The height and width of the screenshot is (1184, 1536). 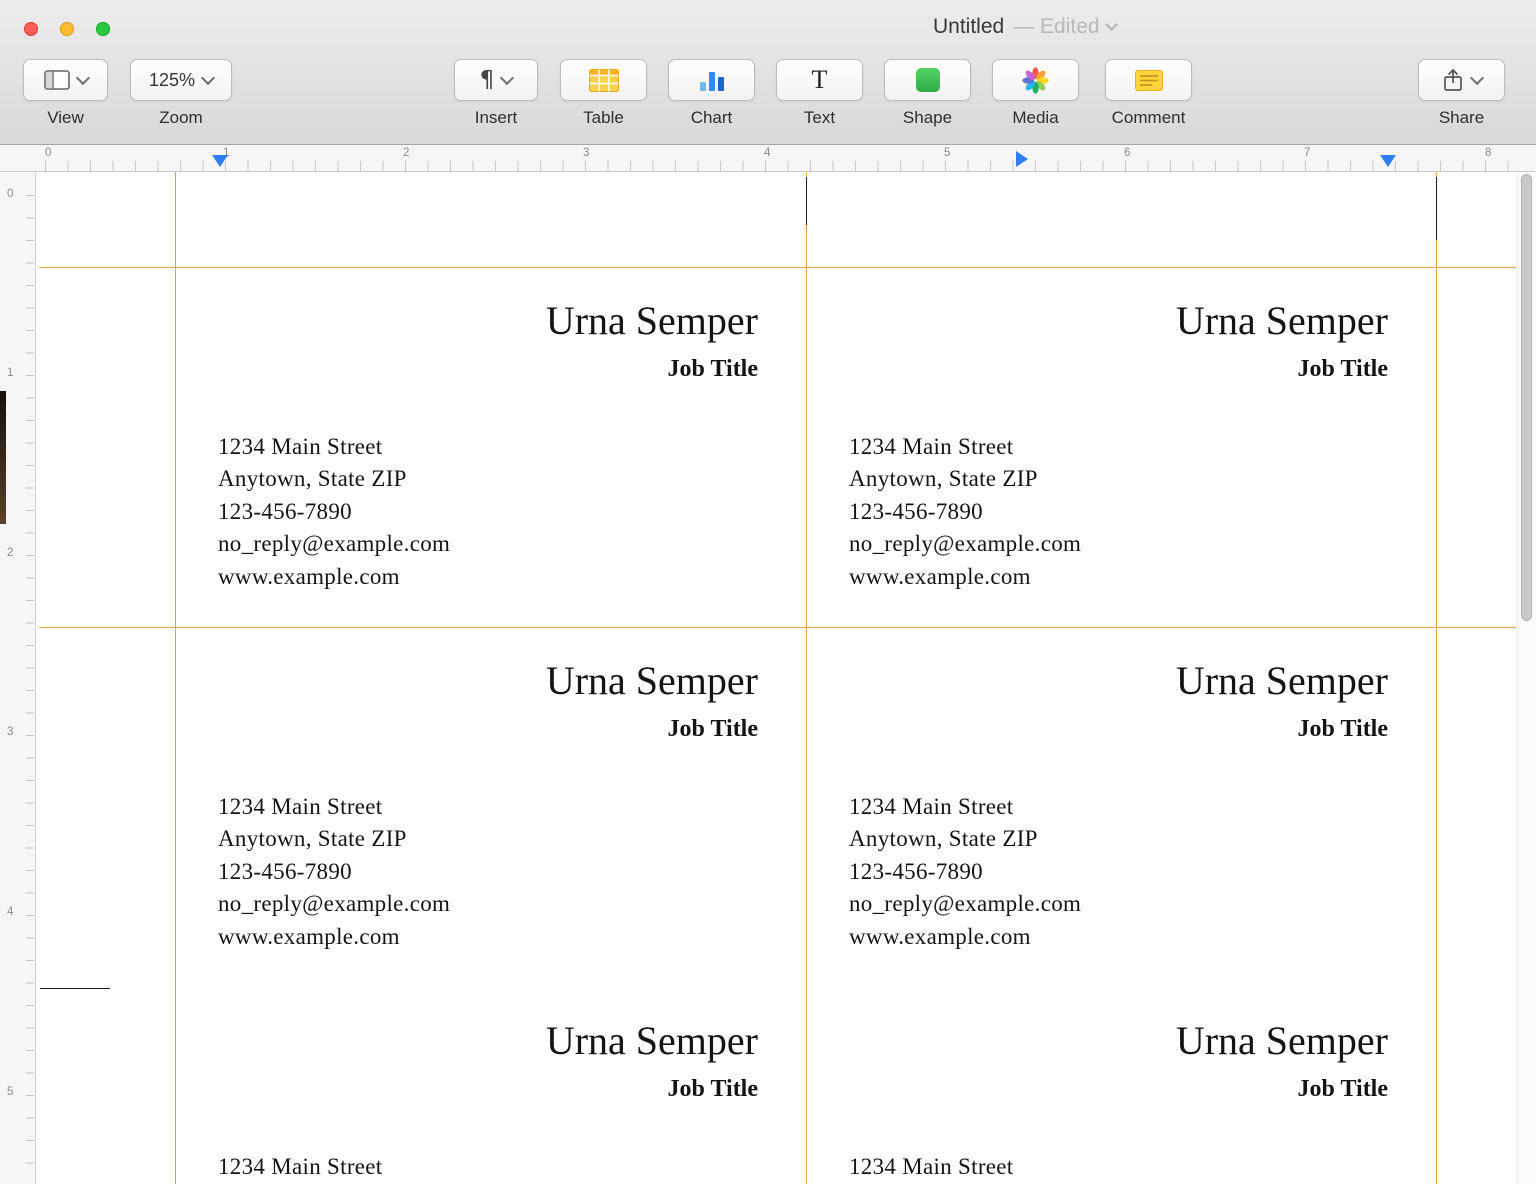 I want to click on minimize-button, so click(x=67, y=29).